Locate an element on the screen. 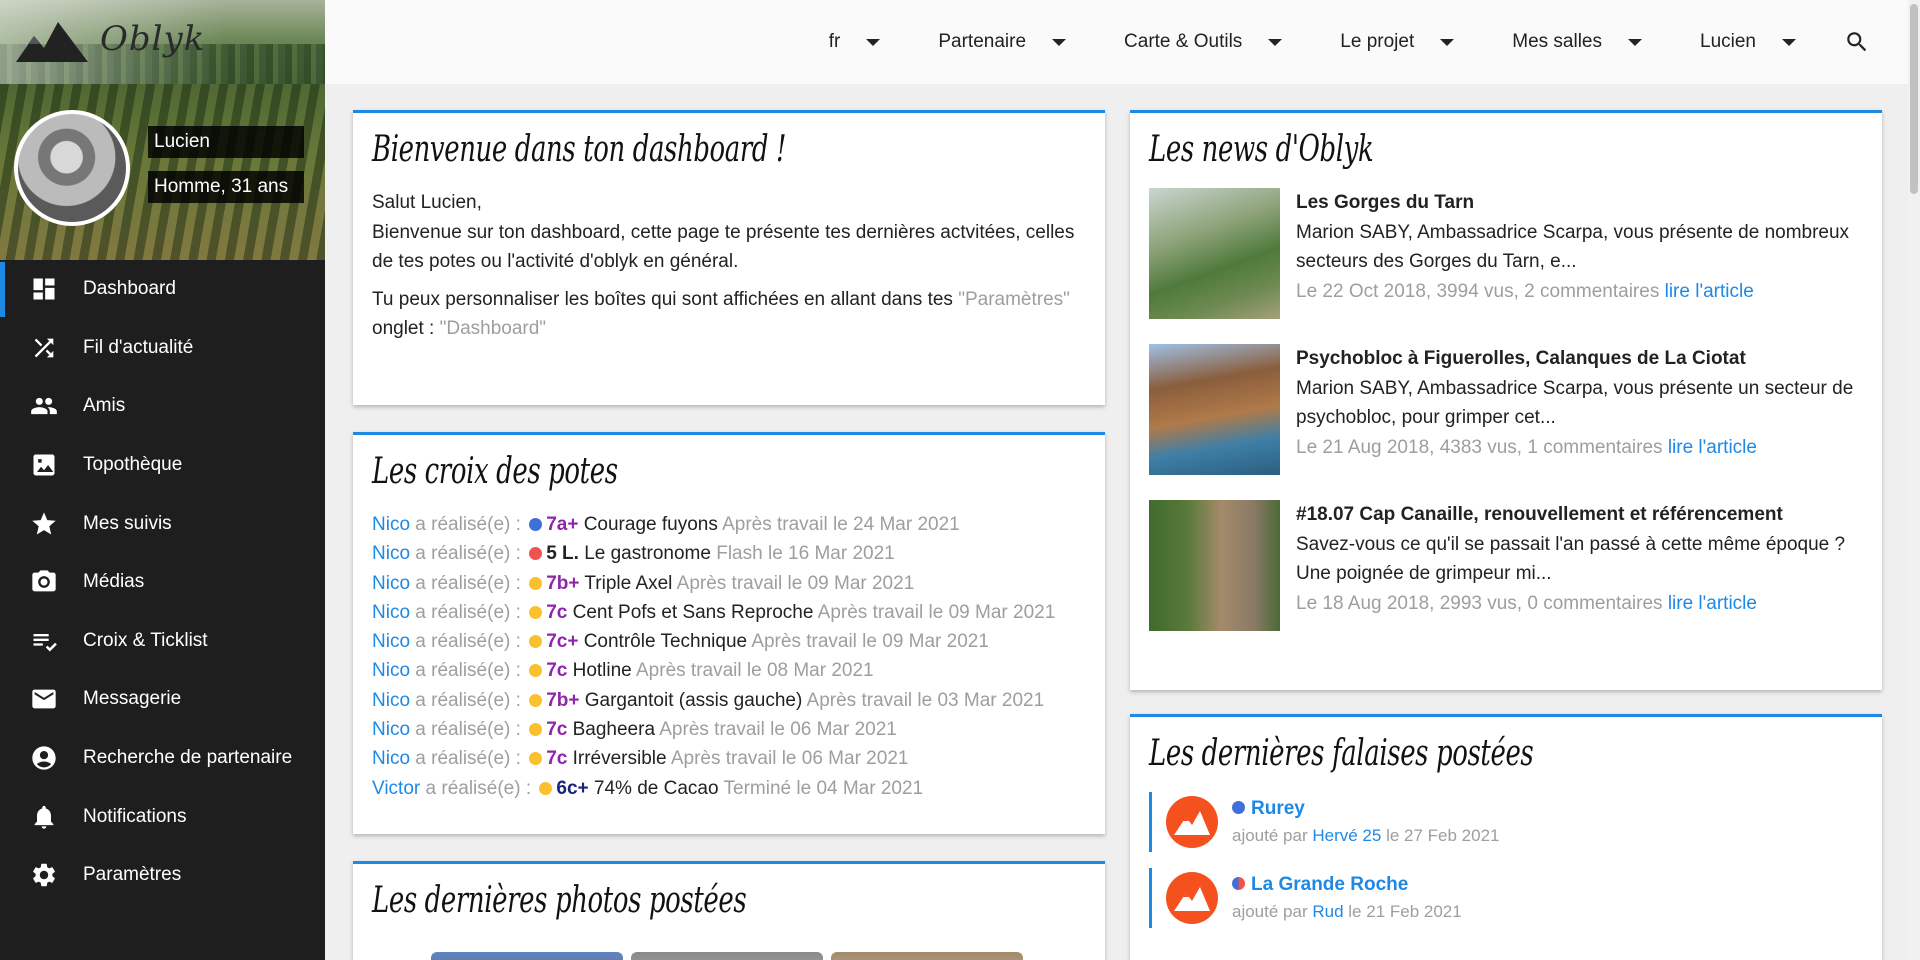 The width and height of the screenshot is (1920, 960). crag-type-dot is located at coordinates (1238, 807).